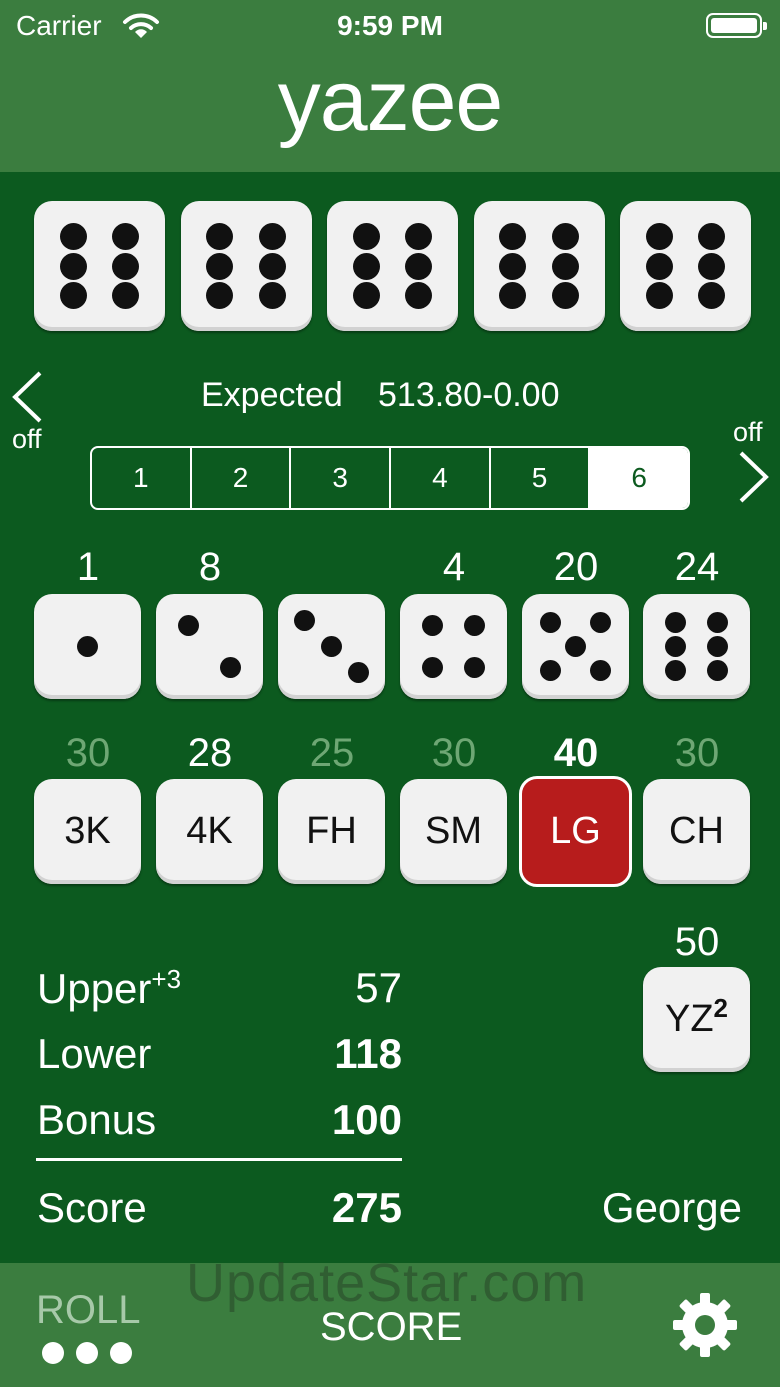 The height and width of the screenshot is (1387, 780). I want to click on lower-score-fh: 25, so click(332, 753).